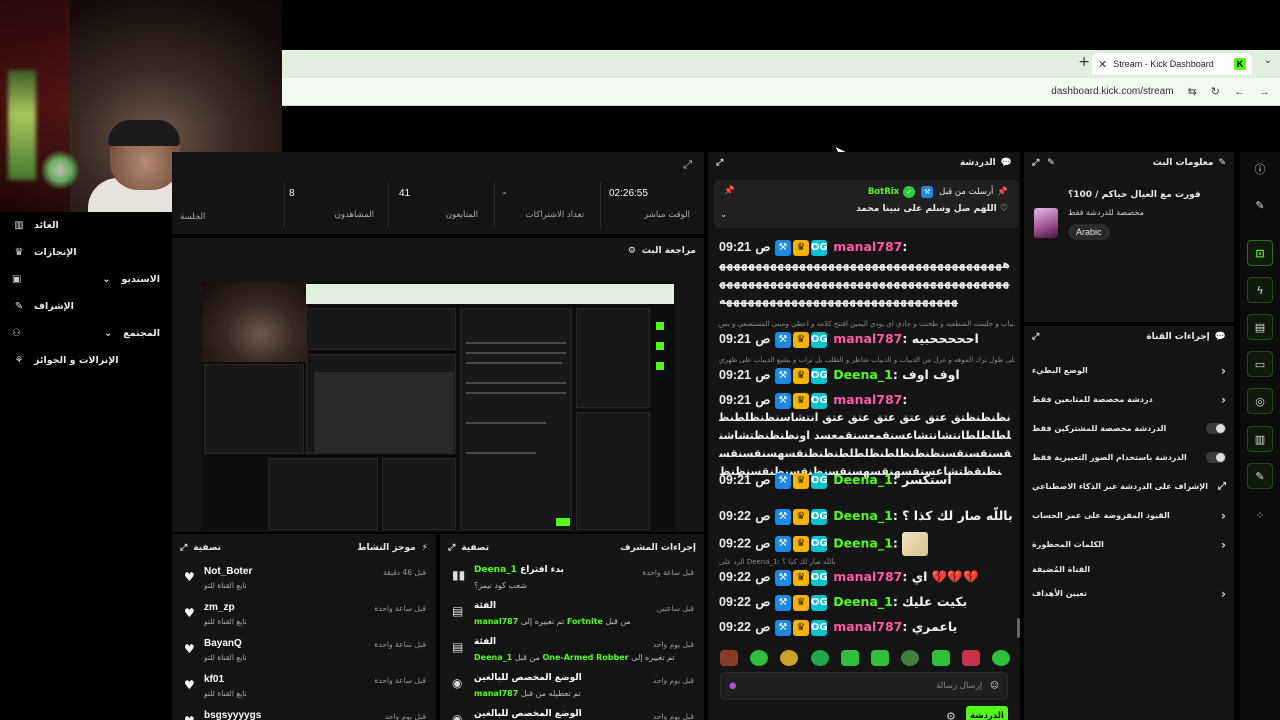  Describe the element at coordinates (1129, 593) in the screenshot. I see `action-set-goals: تعيين الأهداف ›` at that location.